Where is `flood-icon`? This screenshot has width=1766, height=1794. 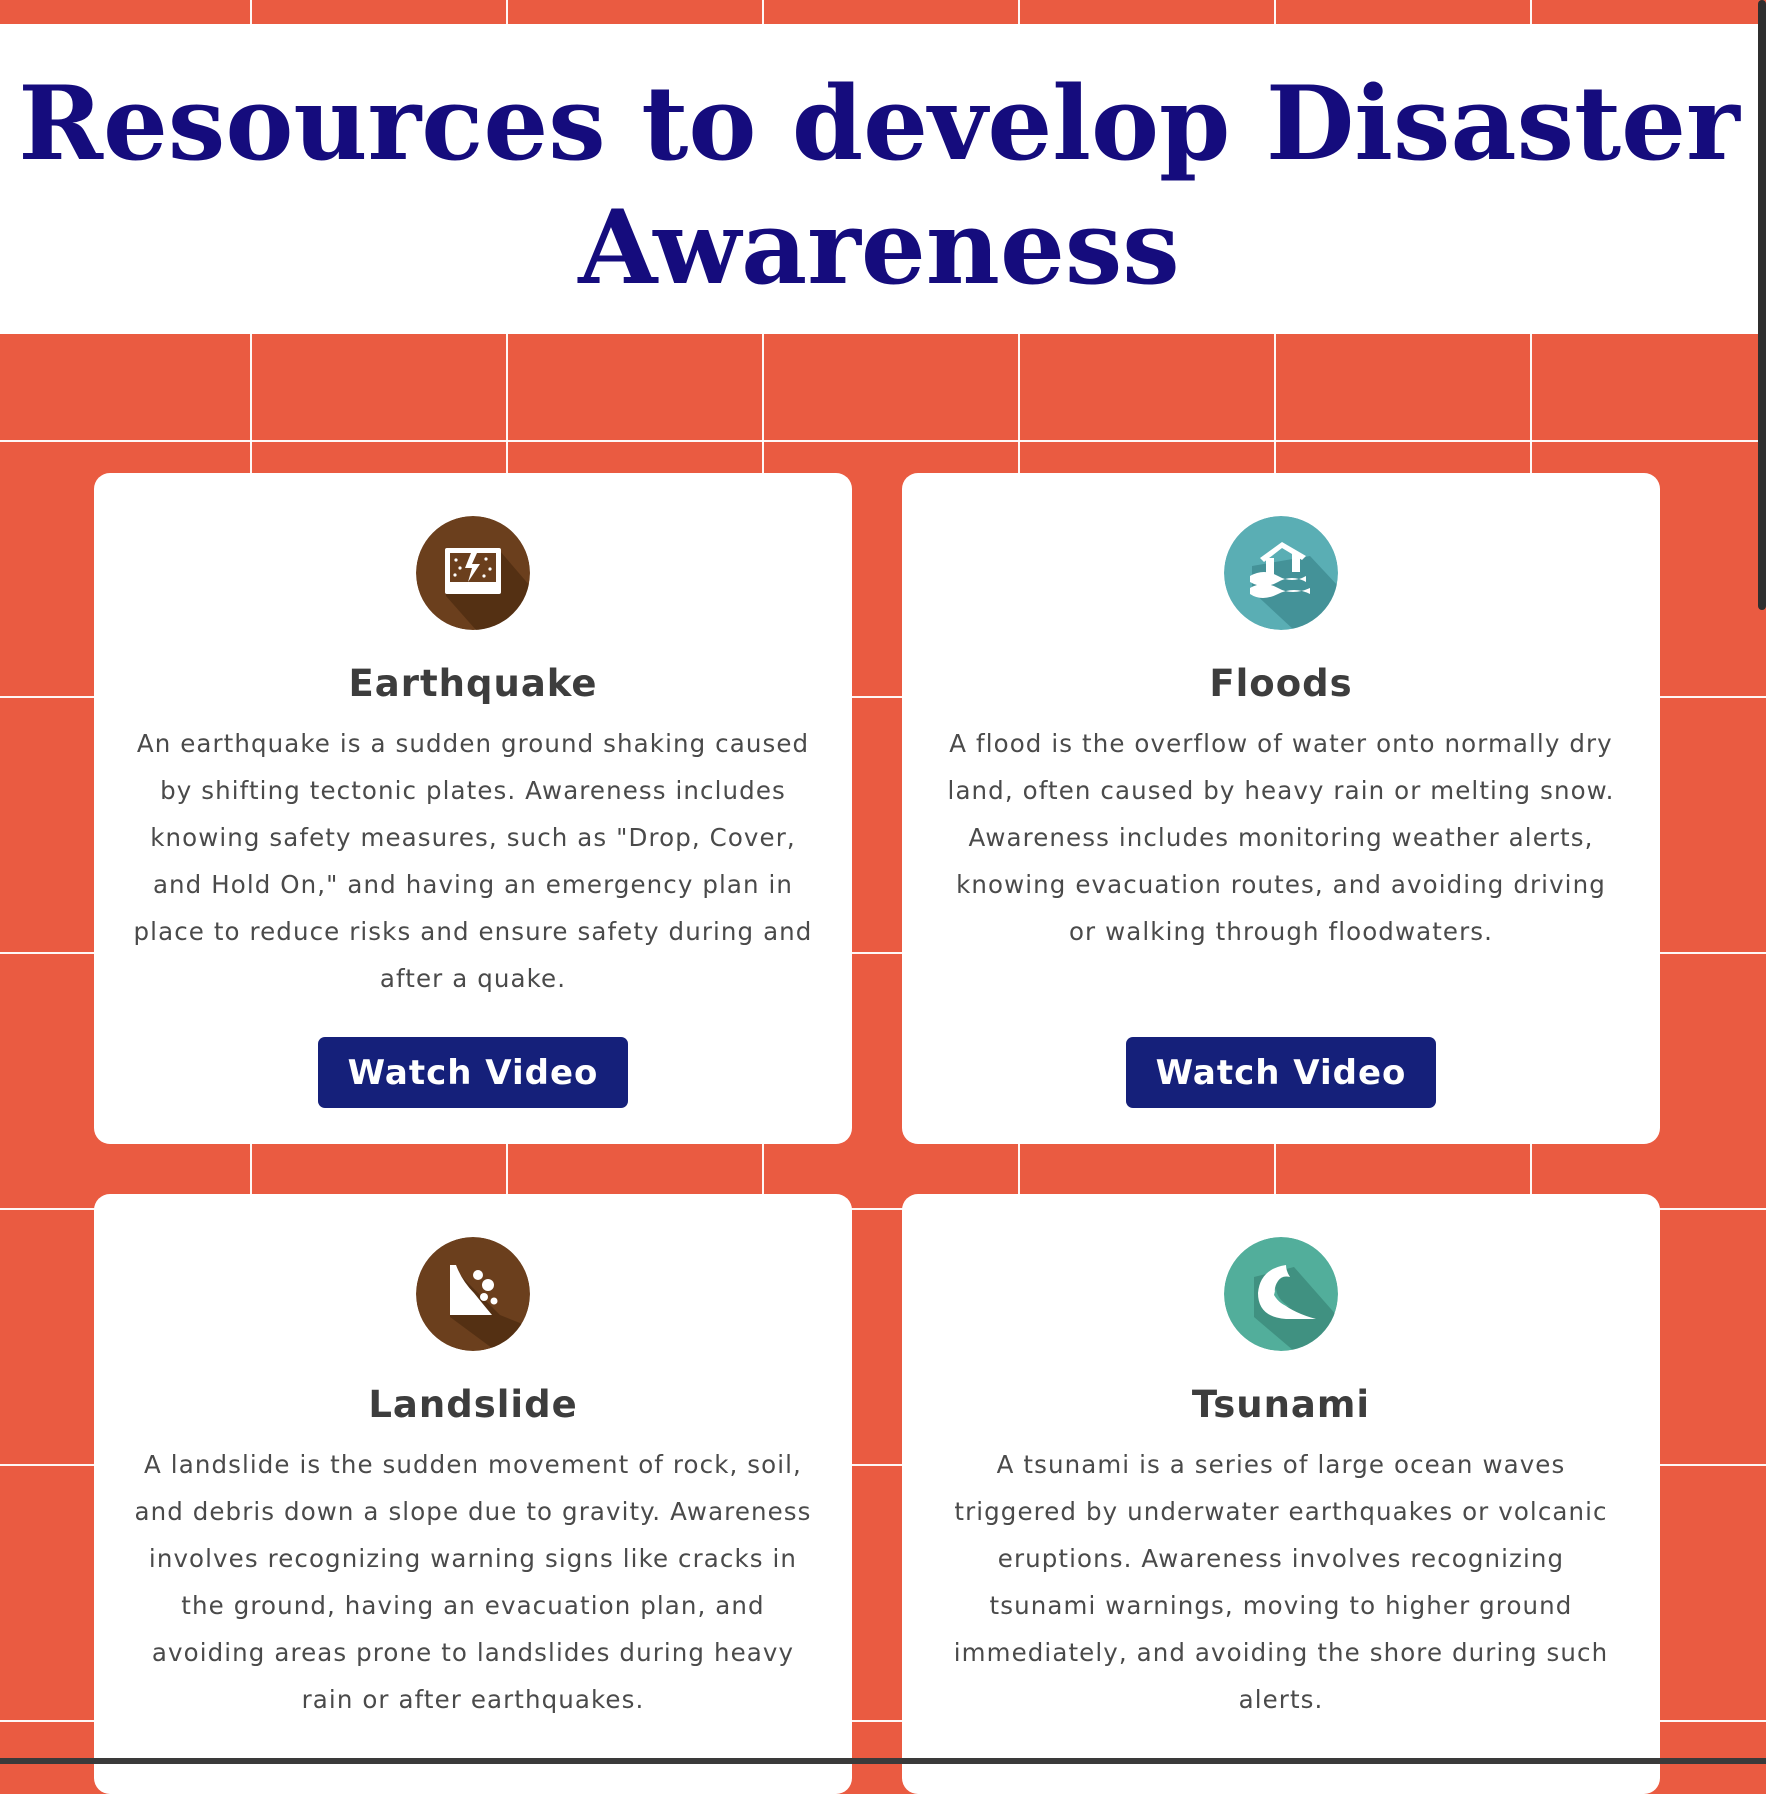
flood-icon is located at coordinates (1281, 573).